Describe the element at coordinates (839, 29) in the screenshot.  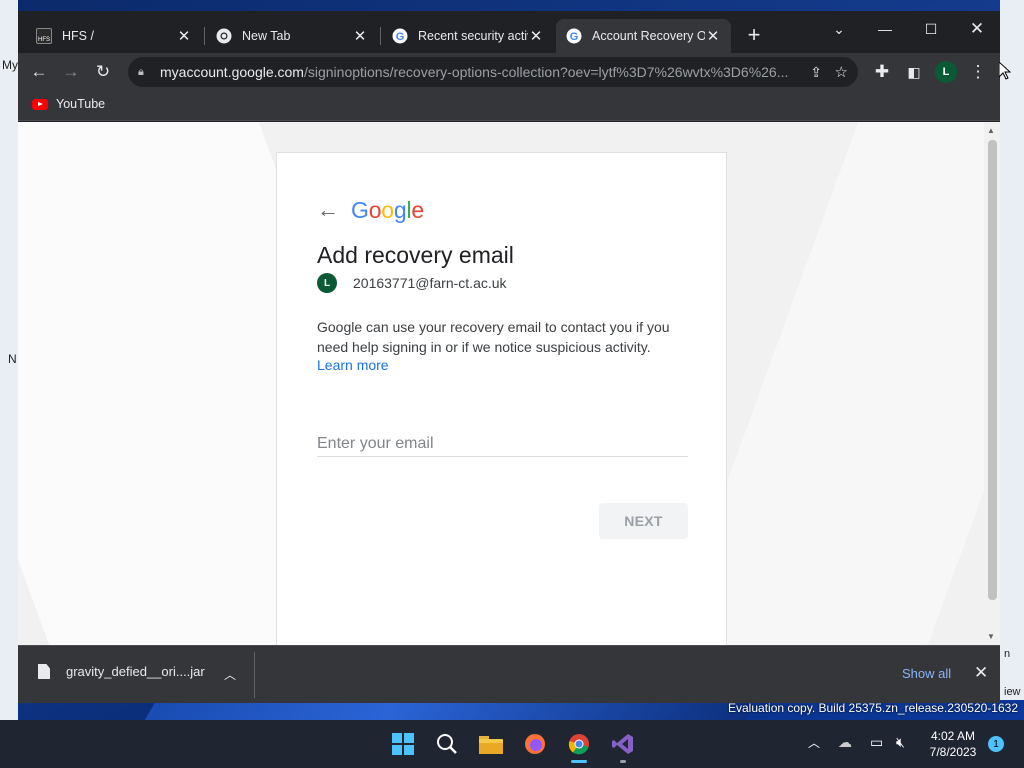
I see `tab-search-chevron-icon: ⌄` at that location.